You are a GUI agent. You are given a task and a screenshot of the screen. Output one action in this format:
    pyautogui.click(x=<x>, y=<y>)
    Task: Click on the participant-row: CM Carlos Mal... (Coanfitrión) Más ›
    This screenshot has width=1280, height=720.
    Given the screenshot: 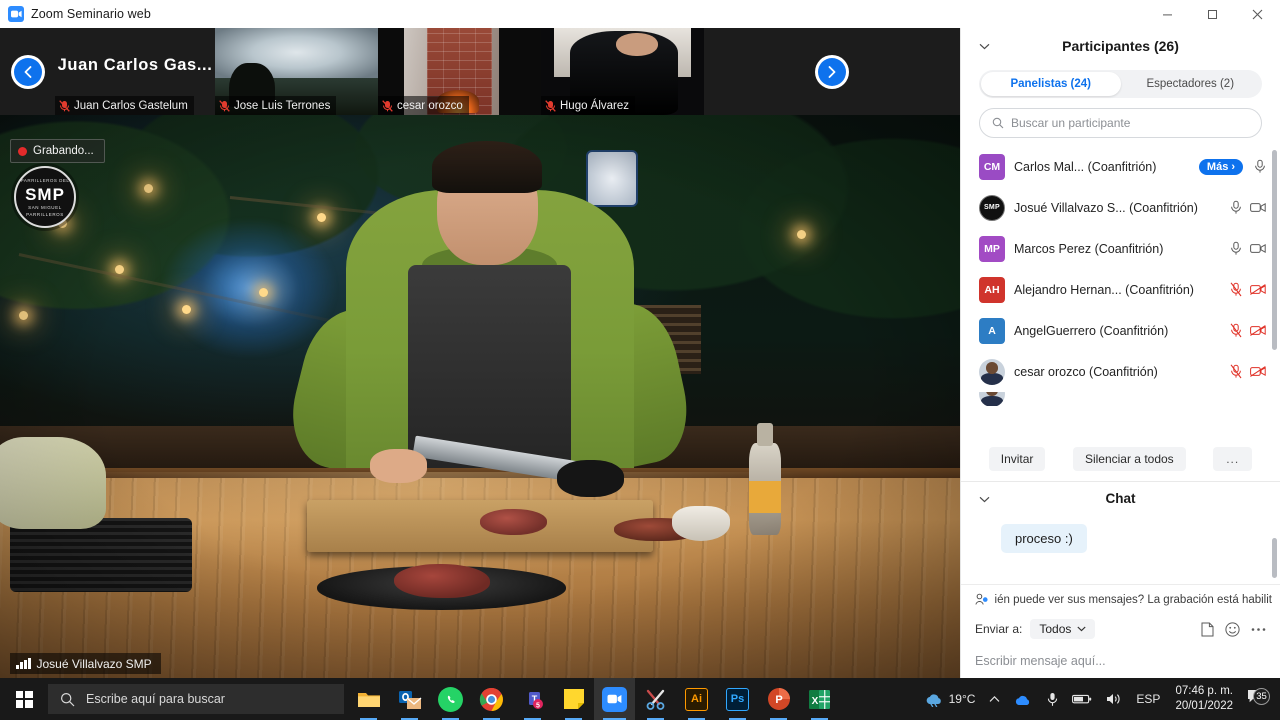 What is the action you would take?
    pyautogui.click(x=1129, y=166)
    